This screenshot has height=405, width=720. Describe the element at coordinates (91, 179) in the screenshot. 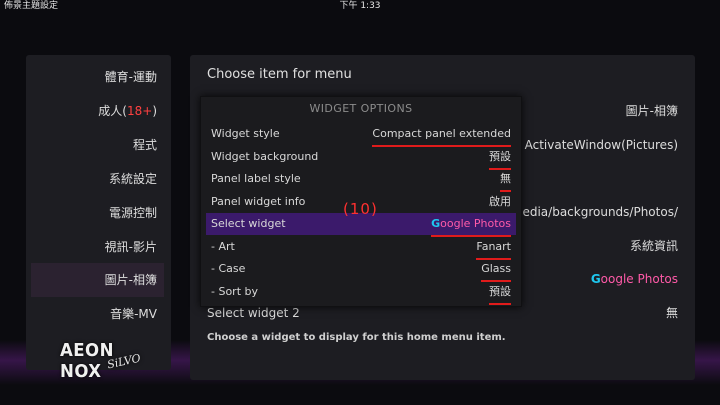

I see `menu-item-system-settings: 系統設定` at that location.